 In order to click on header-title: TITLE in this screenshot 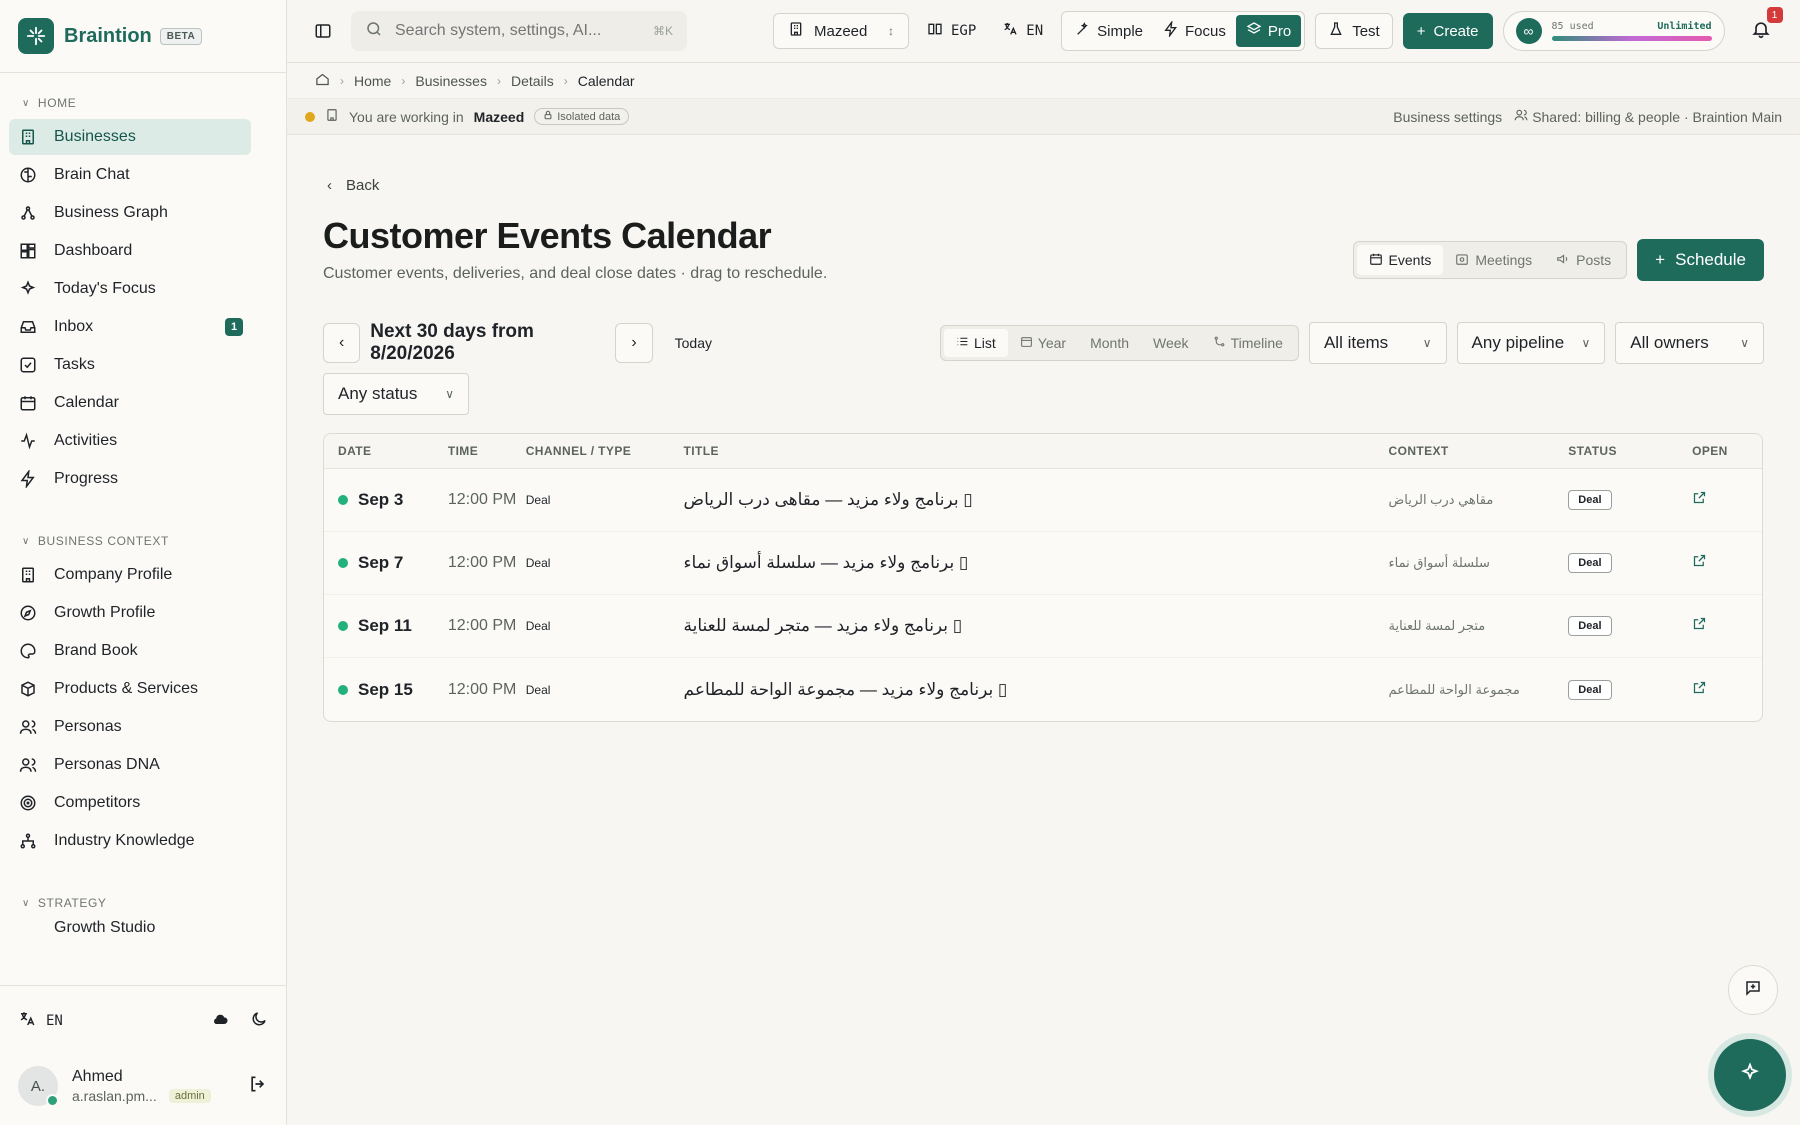, I will do `click(1036, 451)`.